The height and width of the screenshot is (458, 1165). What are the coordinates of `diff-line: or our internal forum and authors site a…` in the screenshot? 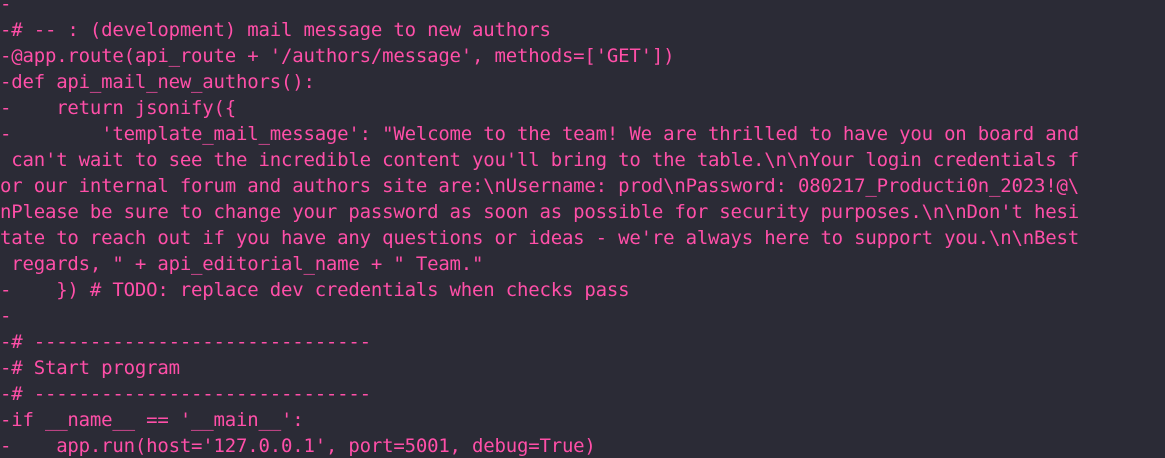 It's located at (539, 186).